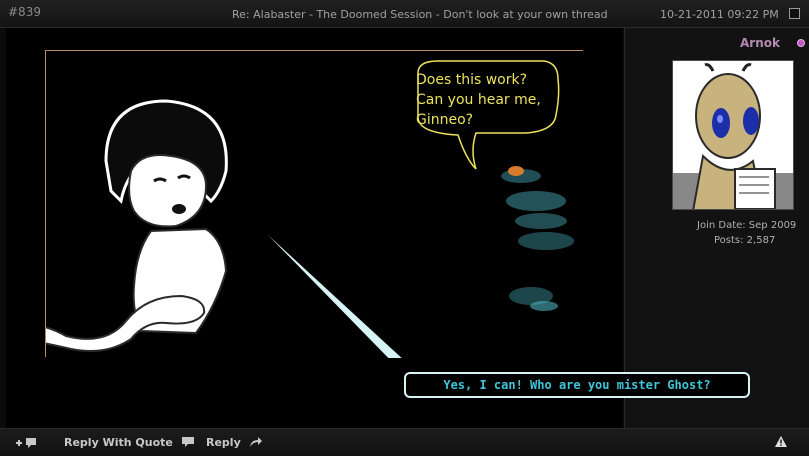 The image size is (809, 456). Describe the element at coordinates (760, 43) in the screenshot. I see `username-link: Arnok` at that location.